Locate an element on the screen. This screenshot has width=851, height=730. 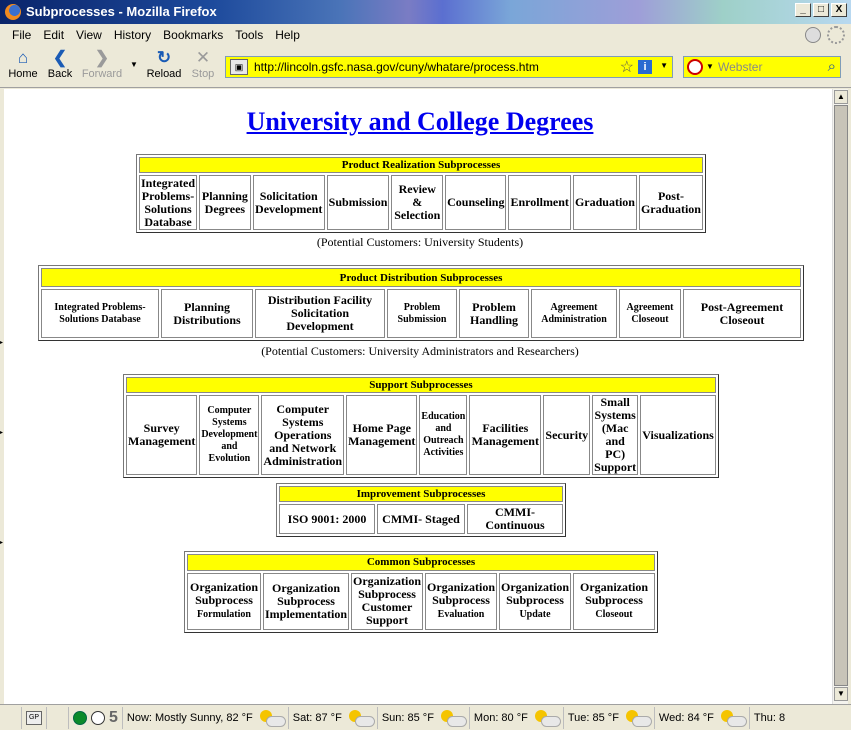
common-cell: Organization Subprocess Closeout is located at coordinates (614, 601).